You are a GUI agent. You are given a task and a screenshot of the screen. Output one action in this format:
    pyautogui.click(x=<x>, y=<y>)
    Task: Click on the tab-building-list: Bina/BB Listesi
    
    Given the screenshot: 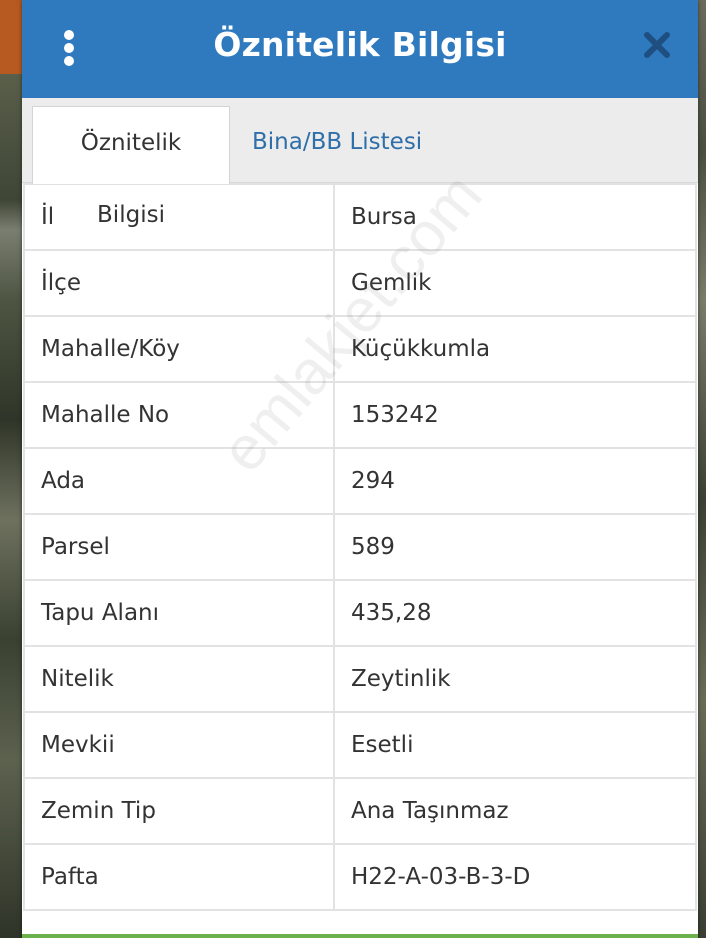 What is the action you would take?
    pyautogui.click(x=337, y=144)
    